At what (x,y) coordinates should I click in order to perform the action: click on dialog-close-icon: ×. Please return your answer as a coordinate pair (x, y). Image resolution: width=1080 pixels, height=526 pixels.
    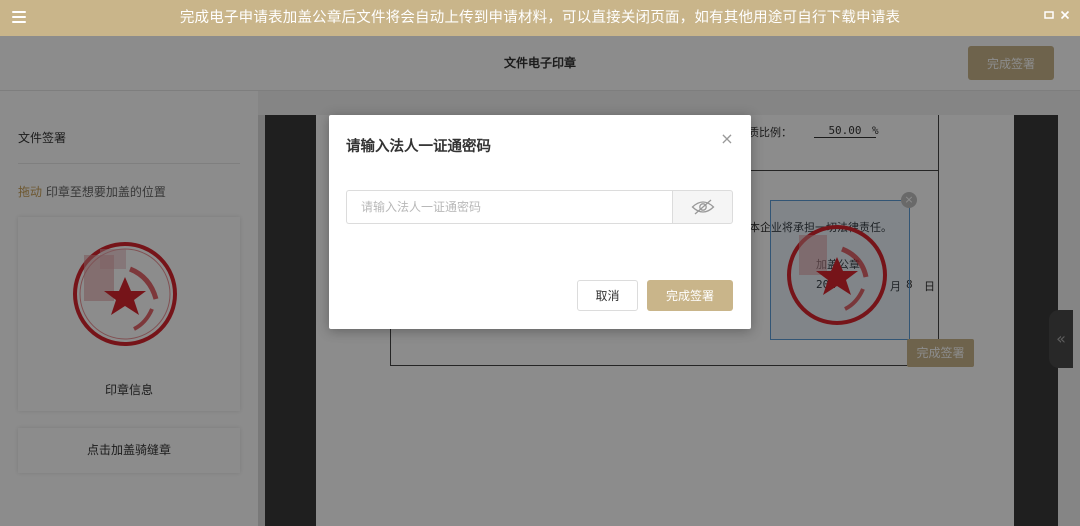
    Looking at the image, I should click on (727, 139).